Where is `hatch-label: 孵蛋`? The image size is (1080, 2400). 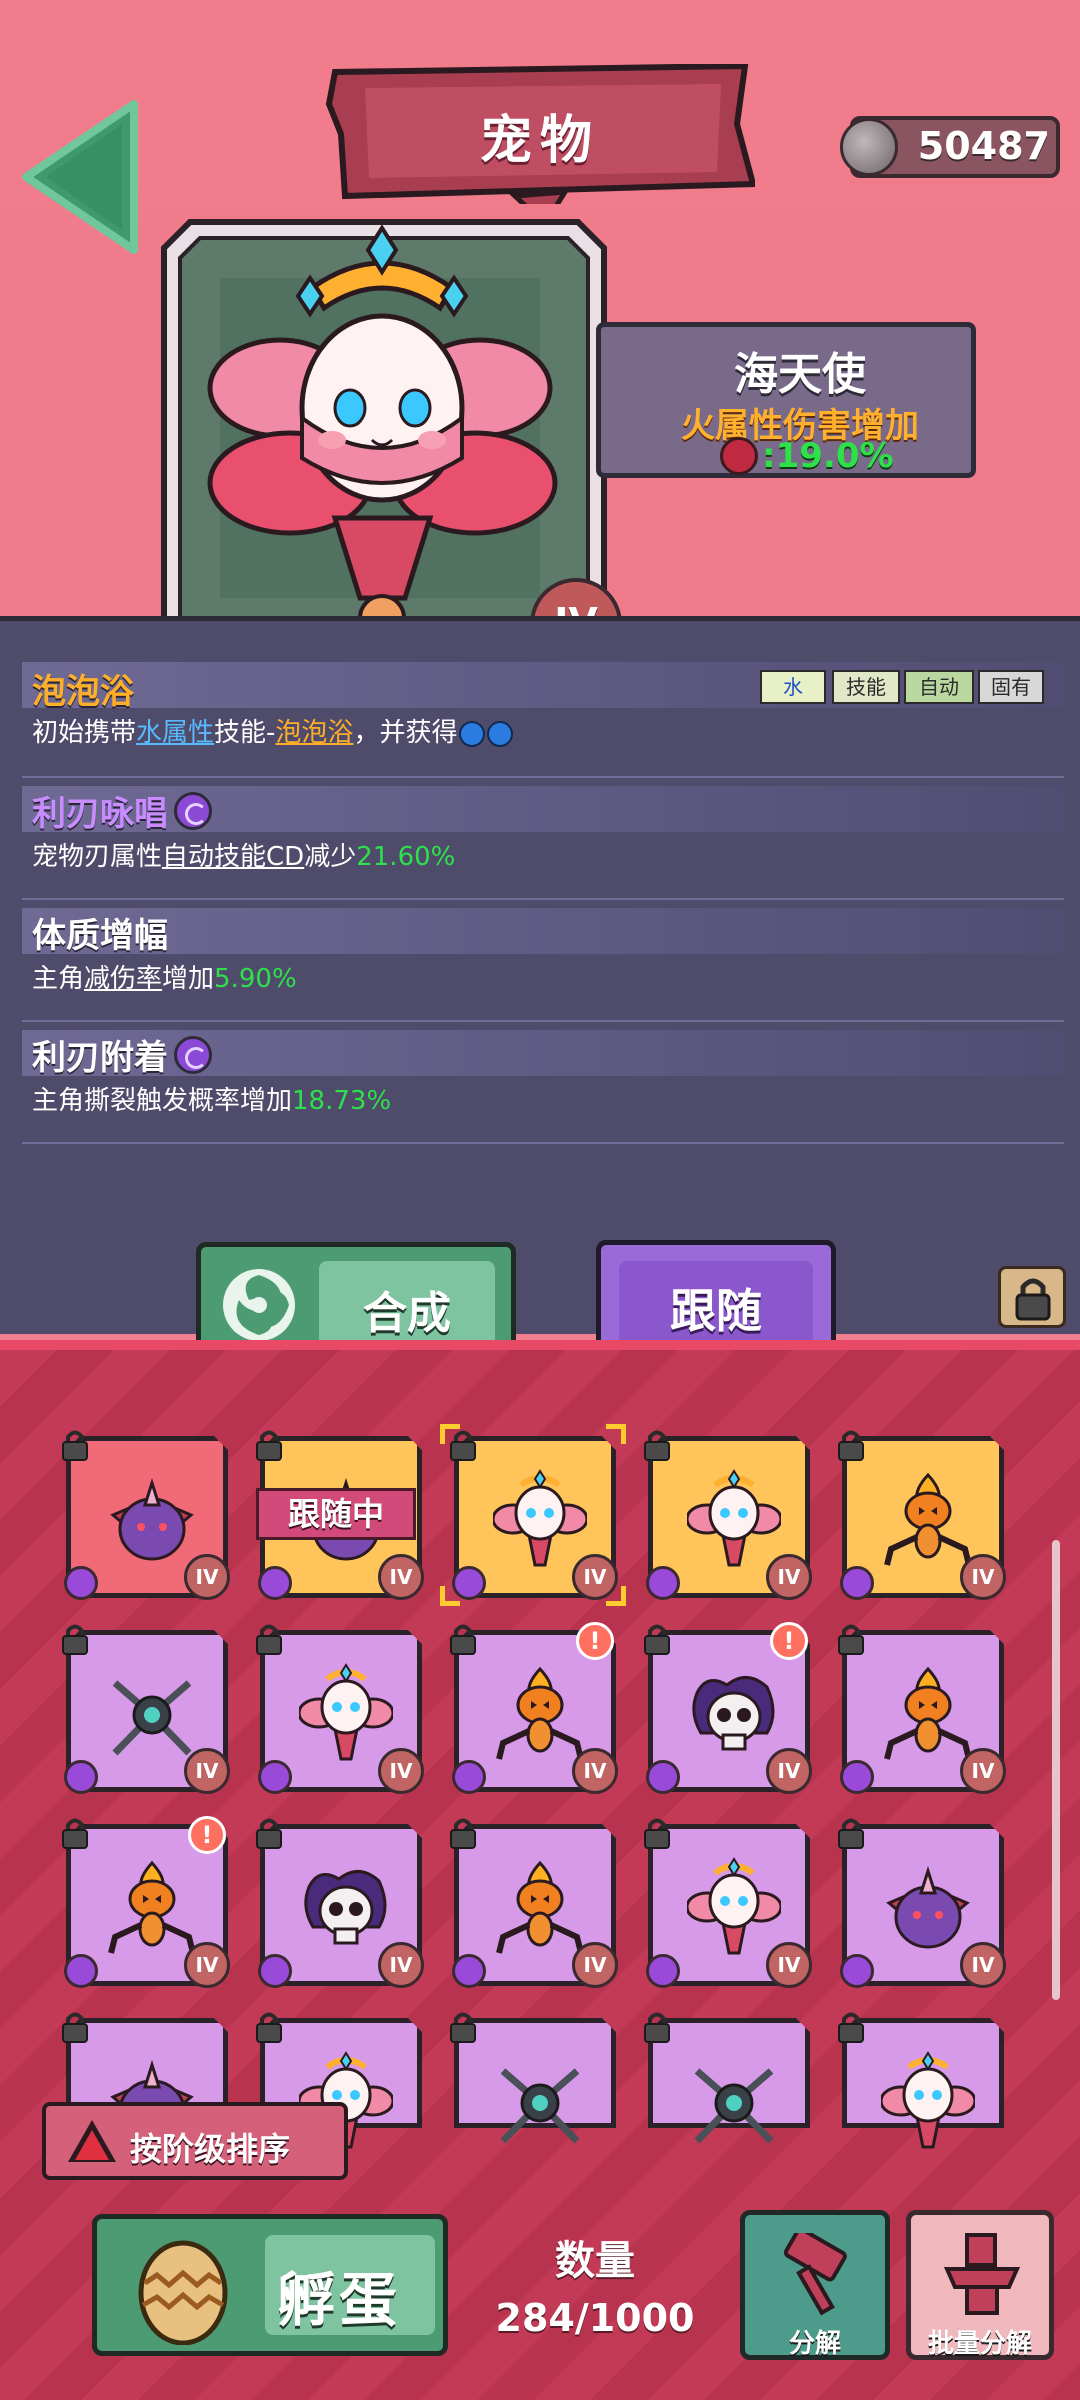 hatch-label: 孵蛋 is located at coordinates (339, 2300).